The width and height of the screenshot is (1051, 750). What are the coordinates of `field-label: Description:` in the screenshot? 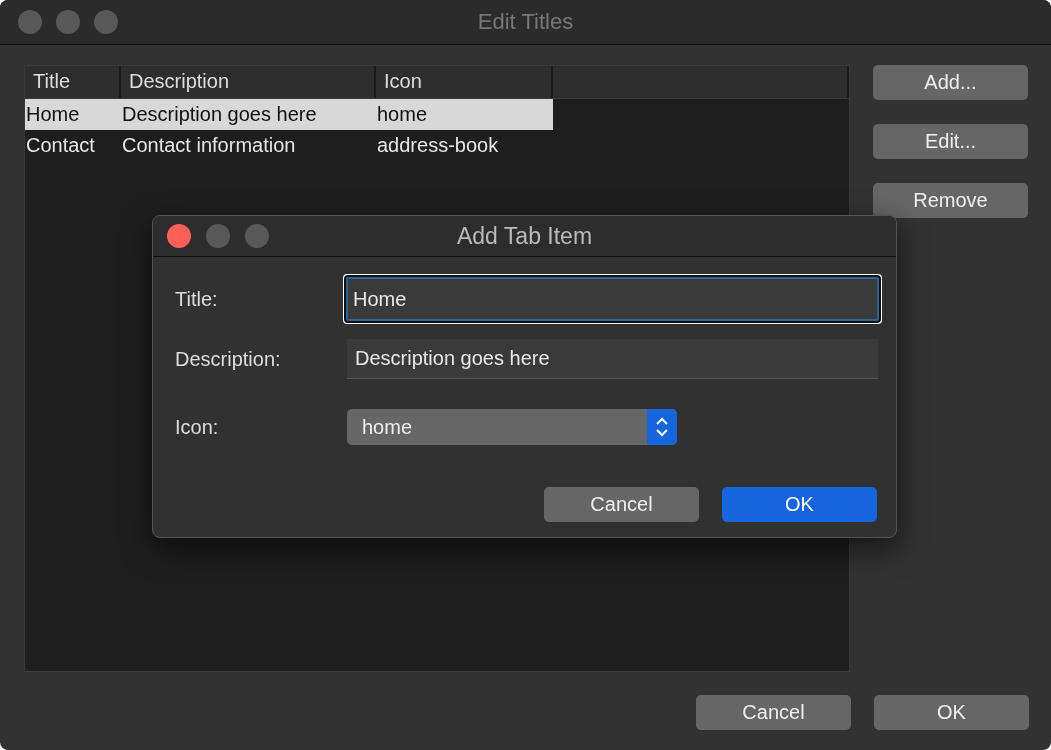 It's located at (228, 359).